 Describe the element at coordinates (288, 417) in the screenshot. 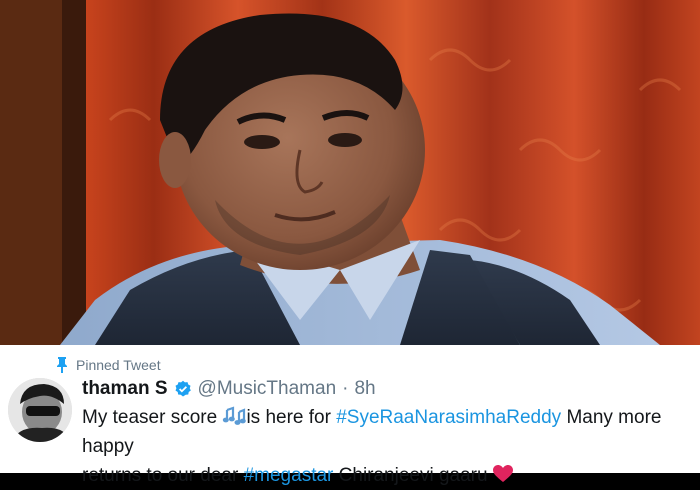

I see `tweet-text-part: is here for` at that location.